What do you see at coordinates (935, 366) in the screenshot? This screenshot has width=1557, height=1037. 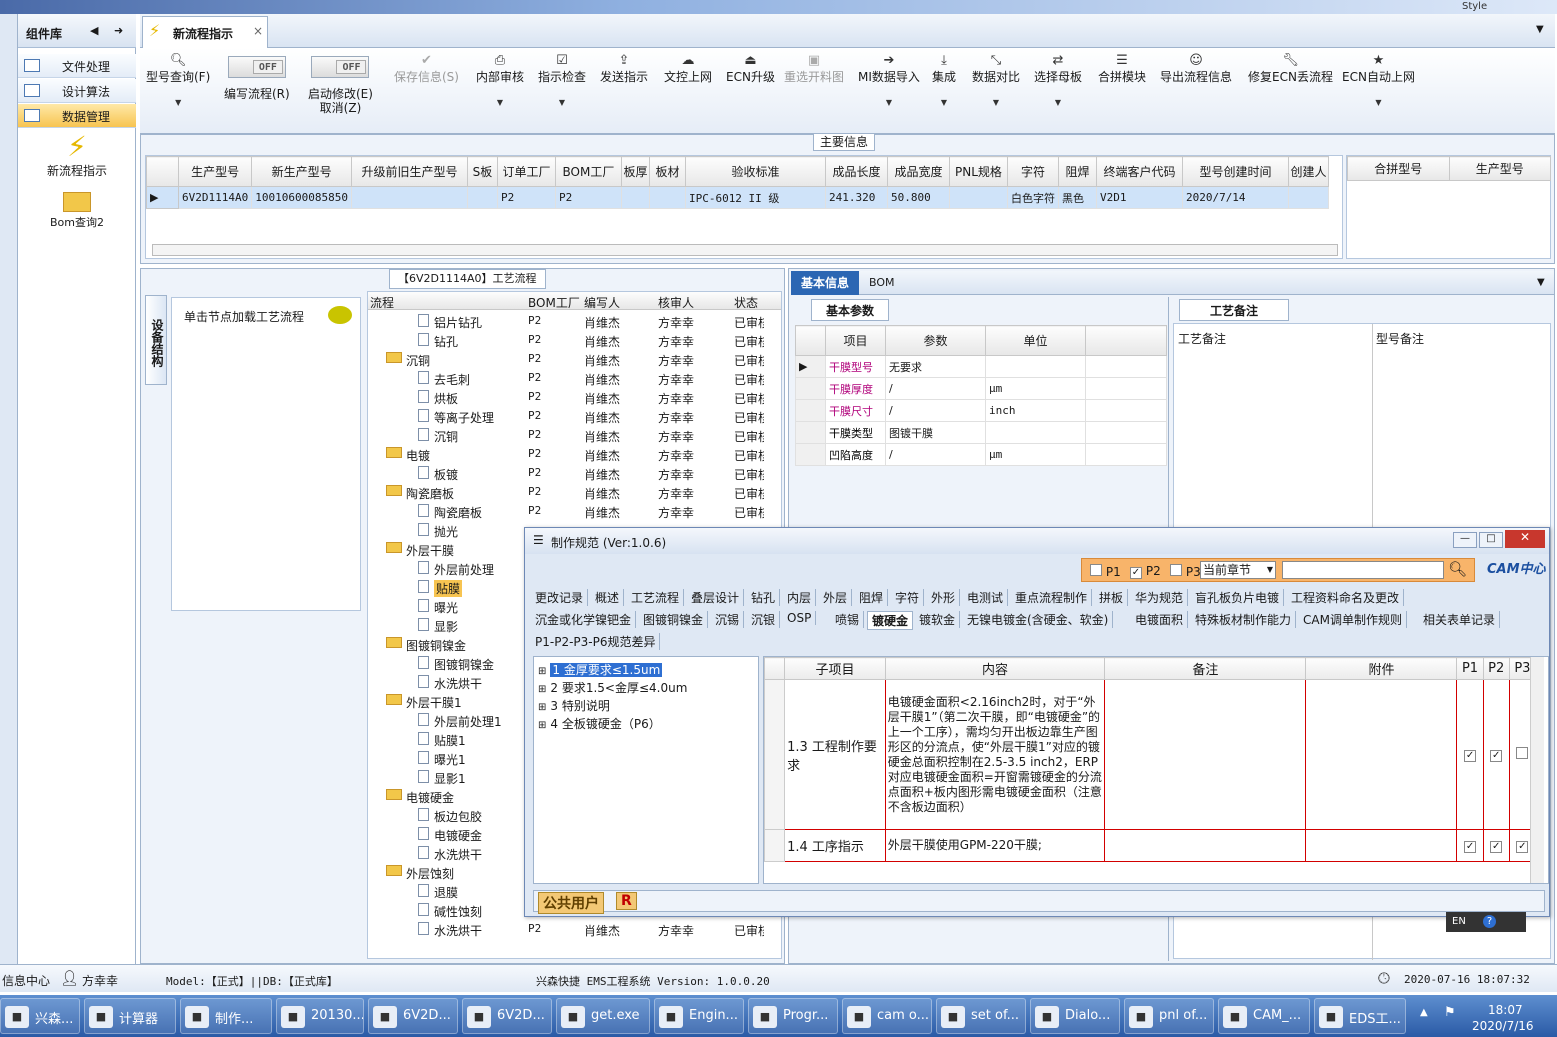 I see `param-value: 无要求` at bounding box center [935, 366].